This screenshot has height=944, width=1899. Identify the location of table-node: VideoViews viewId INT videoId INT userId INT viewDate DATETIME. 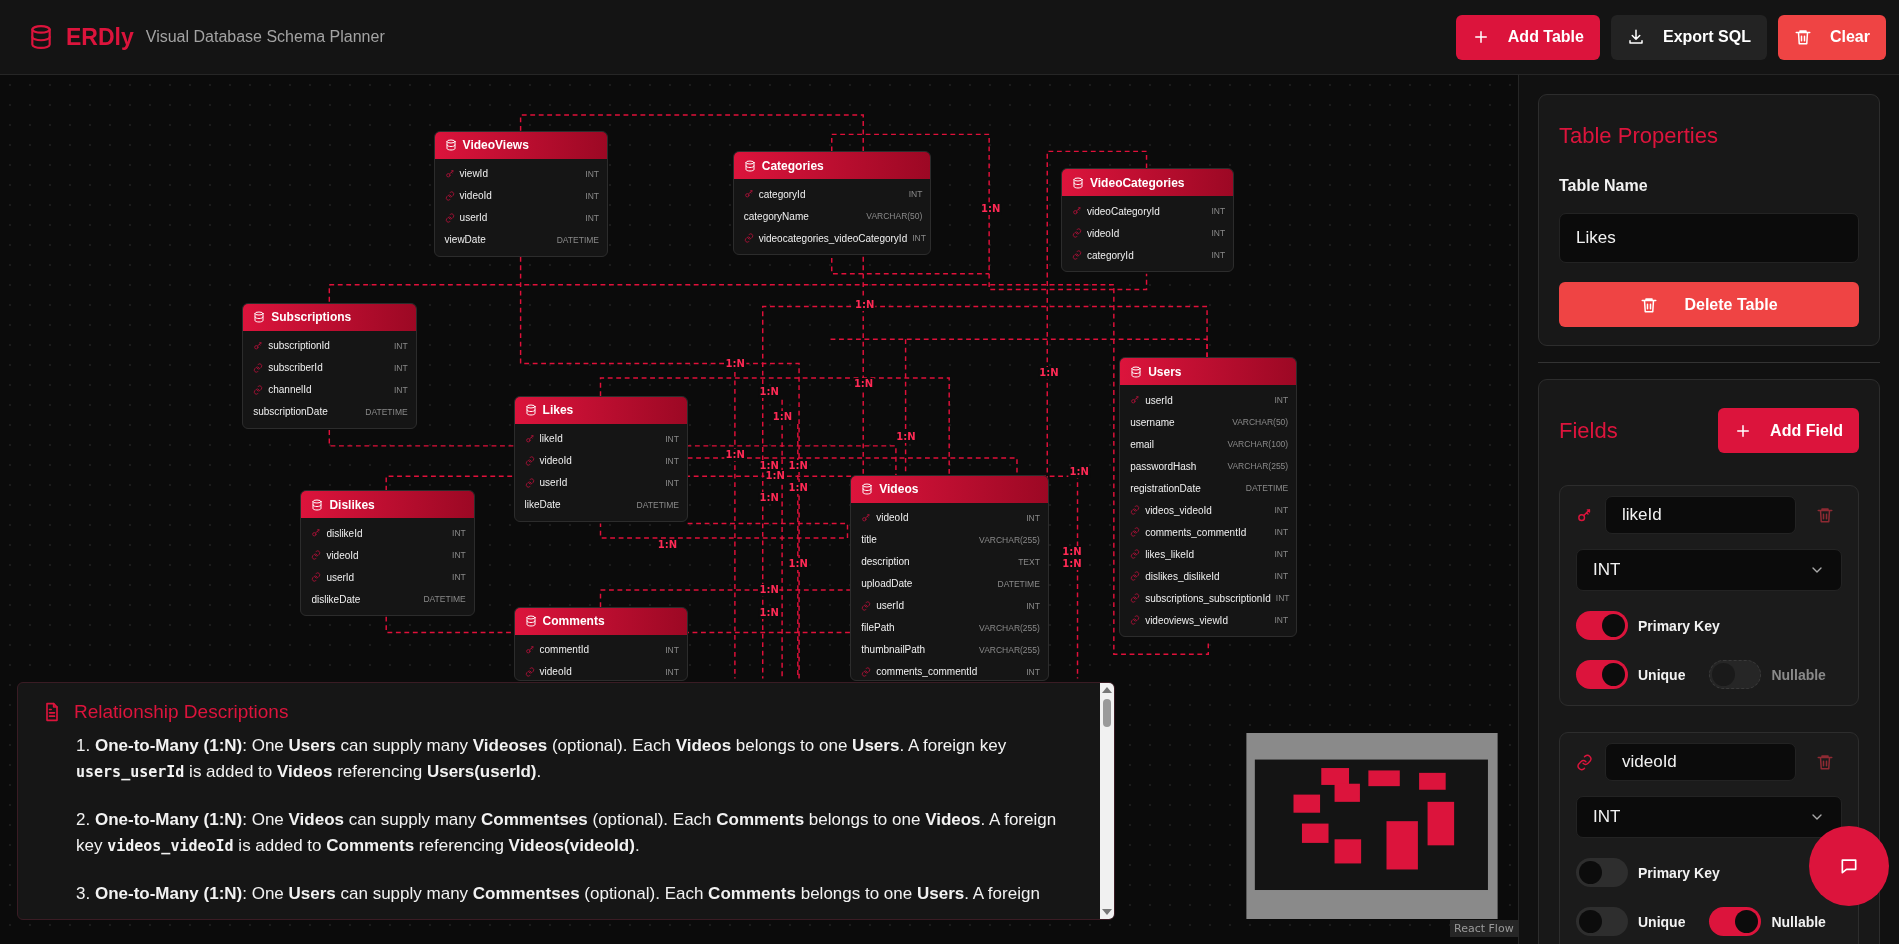
(520, 193).